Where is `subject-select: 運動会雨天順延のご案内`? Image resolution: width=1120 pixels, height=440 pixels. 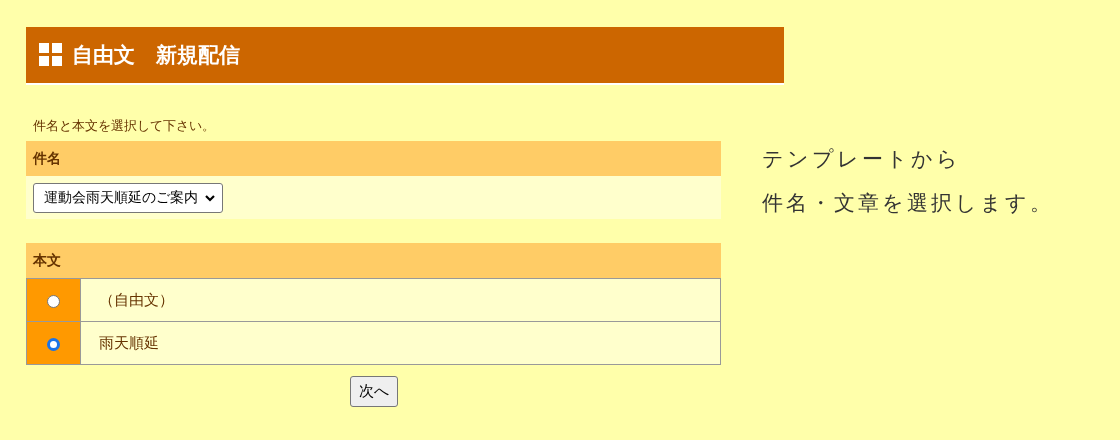
subject-select: 運動会雨天順延のご案内 is located at coordinates (128, 197).